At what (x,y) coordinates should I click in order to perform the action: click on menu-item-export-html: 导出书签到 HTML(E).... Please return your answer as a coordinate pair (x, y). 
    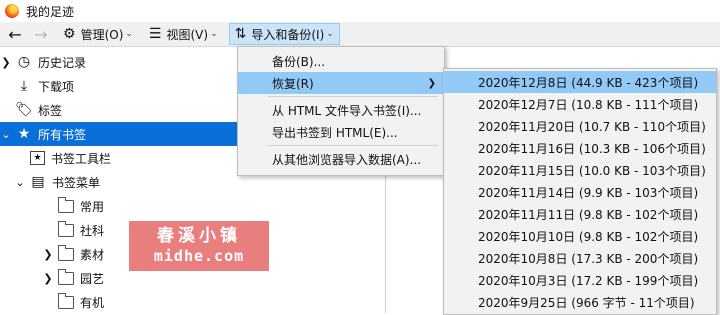
    Looking at the image, I should click on (341, 132).